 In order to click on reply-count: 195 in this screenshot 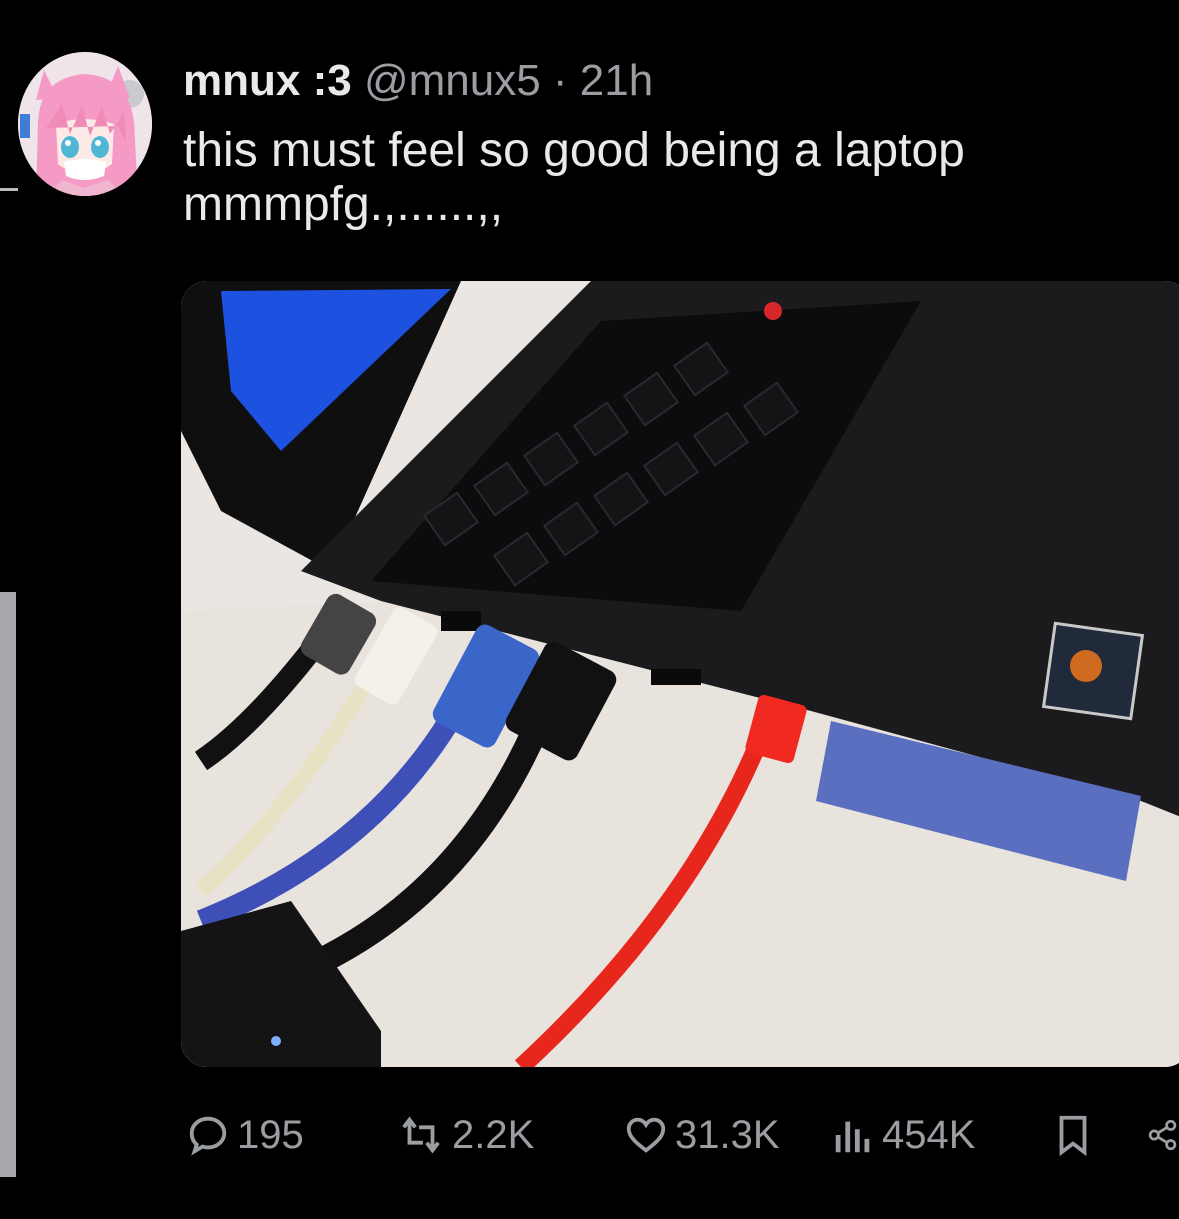, I will do `click(270, 1134)`.